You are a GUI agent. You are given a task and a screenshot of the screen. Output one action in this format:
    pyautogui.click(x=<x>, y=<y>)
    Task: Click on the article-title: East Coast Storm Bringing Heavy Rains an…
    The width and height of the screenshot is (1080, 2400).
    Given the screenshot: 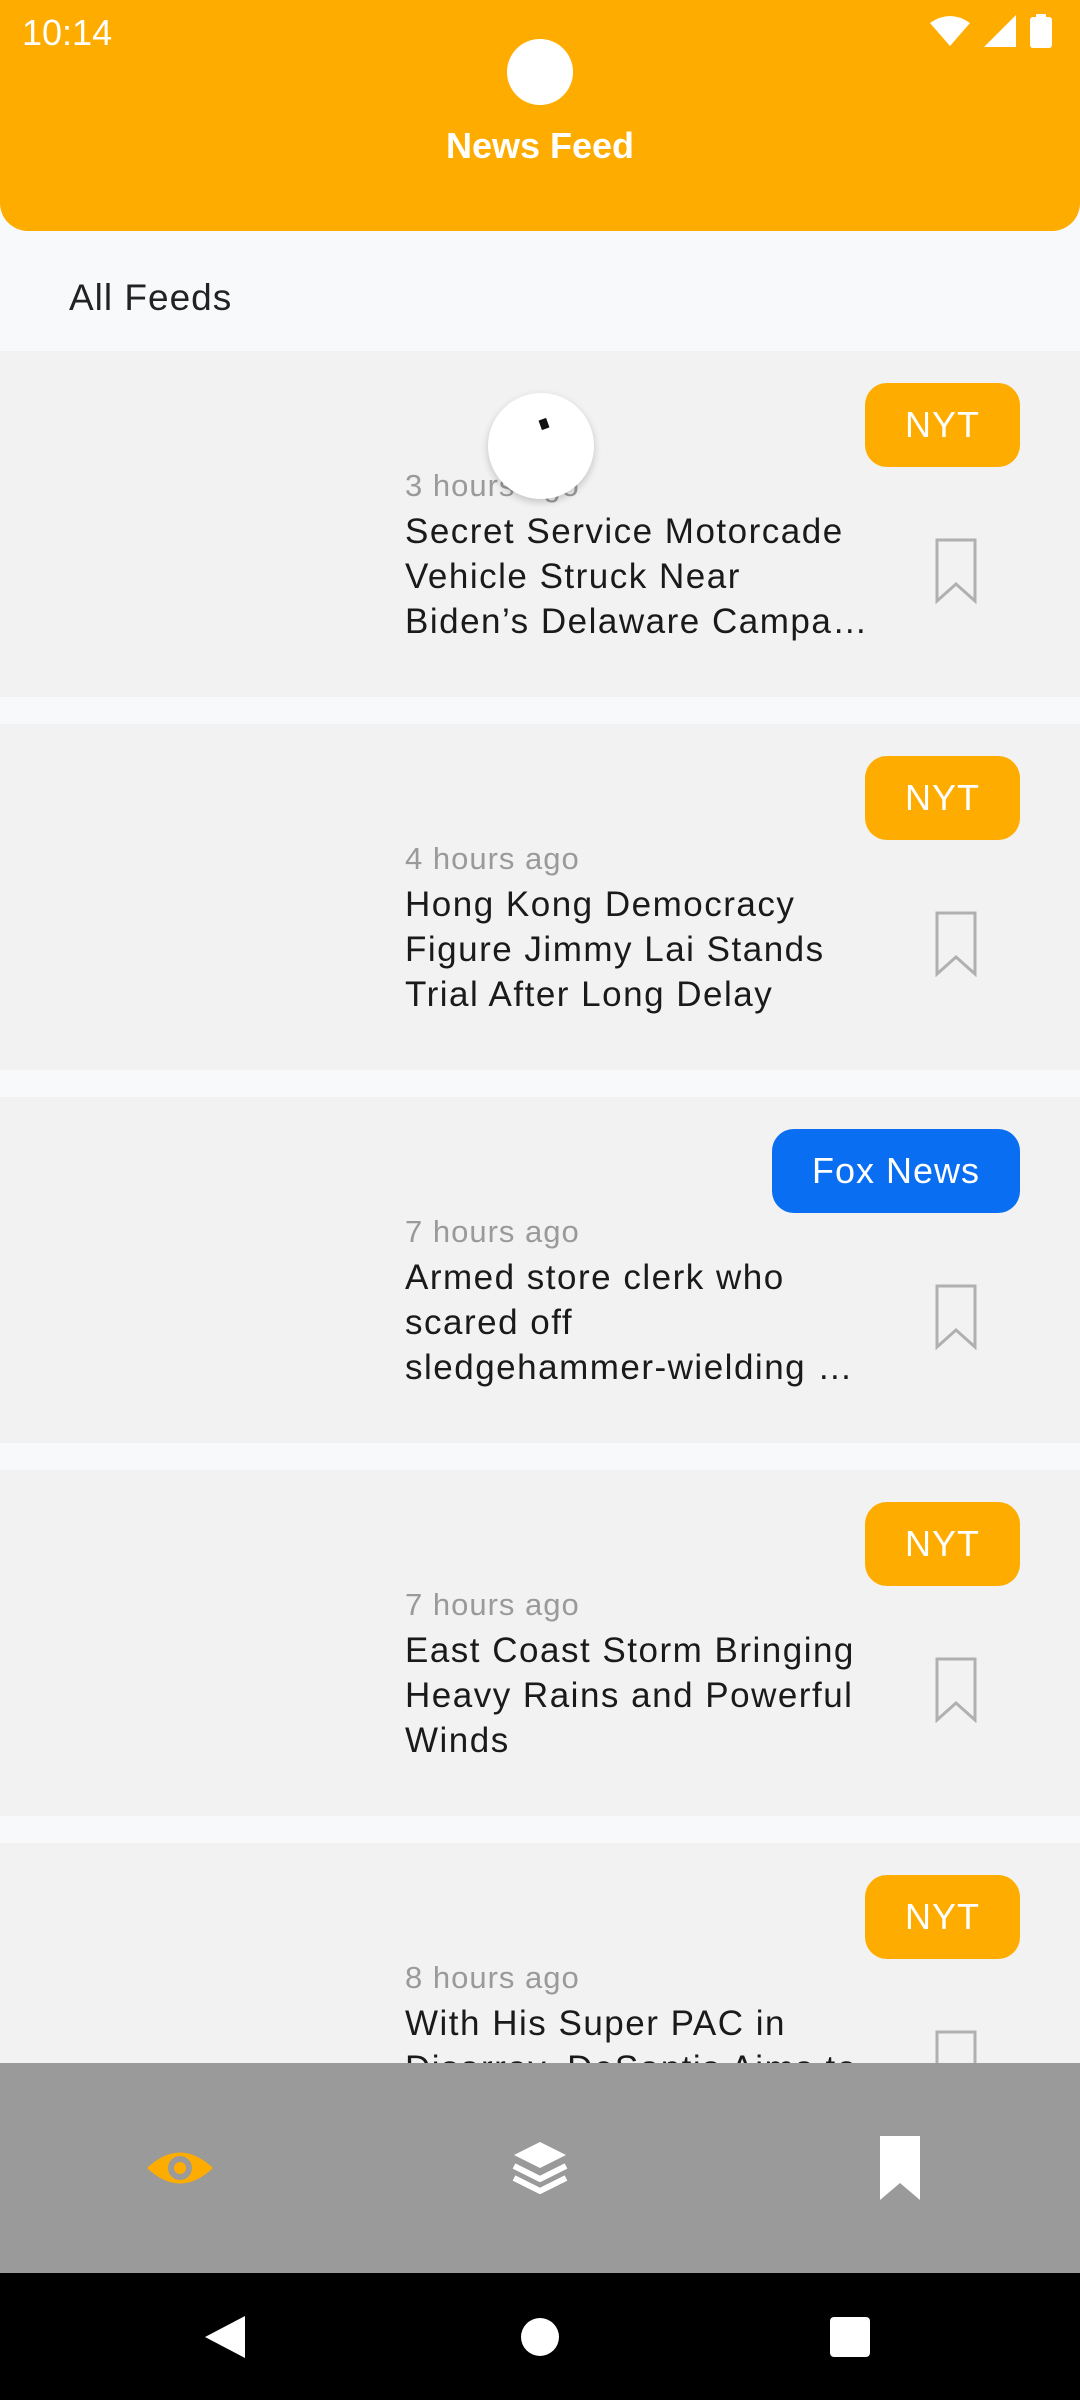 What is the action you would take?
    pyautogui.click(x=650, y=1695)
    